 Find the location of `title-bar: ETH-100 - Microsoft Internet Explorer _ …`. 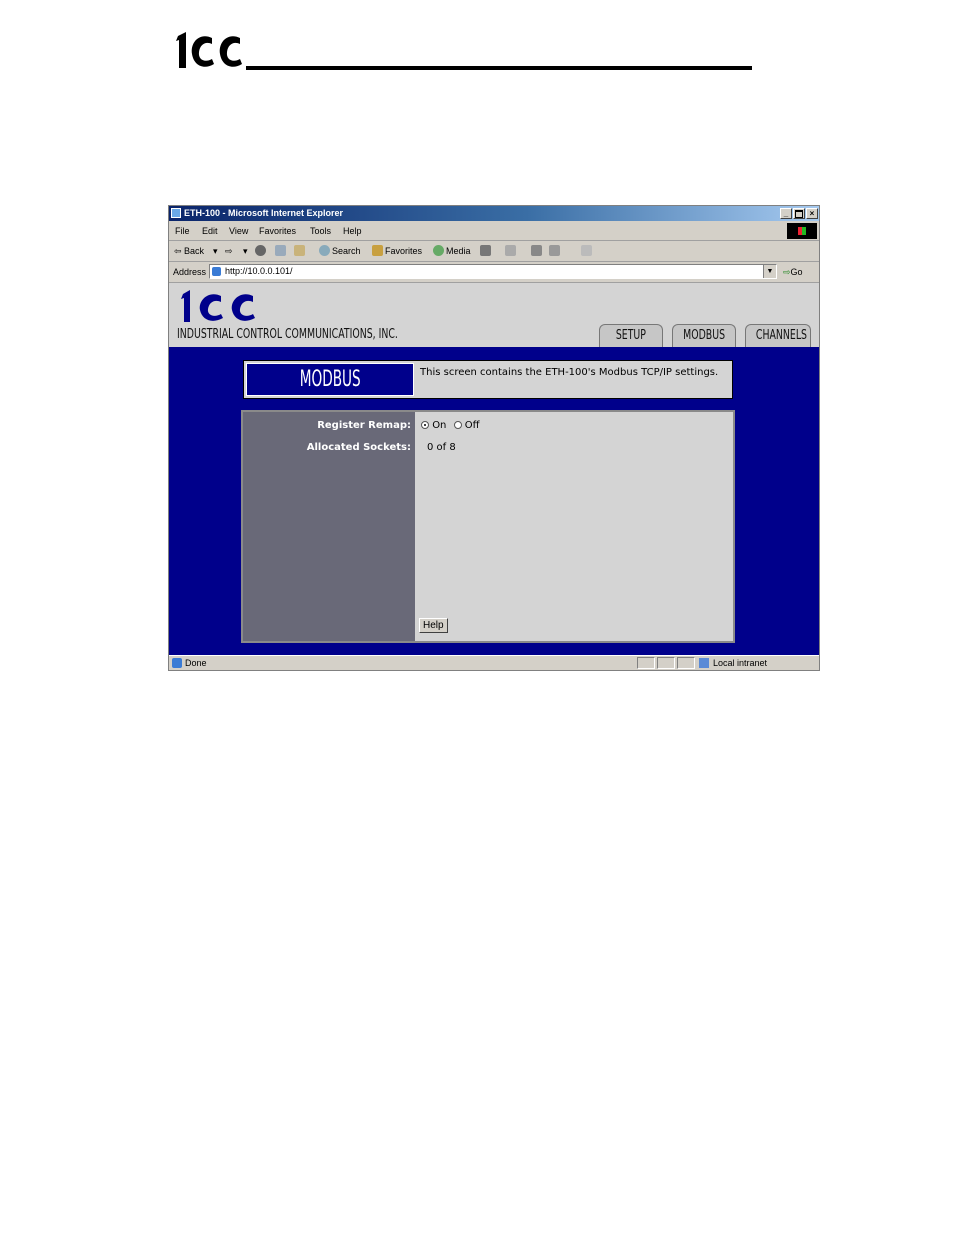

title-bar: ETH-100 - Microsoft Internet Explorer _ … is located at coordinates (494, 213).